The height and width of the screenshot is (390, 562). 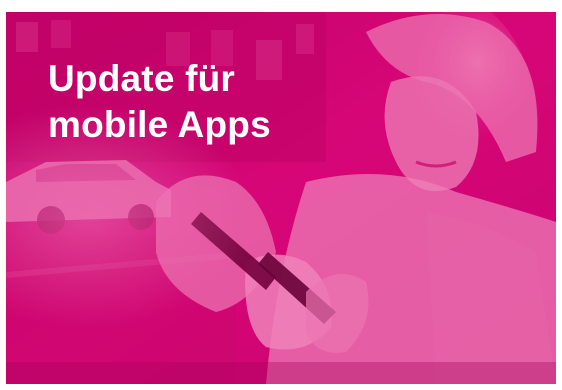 What do you see at coordinates (159, 124) in the screenshot?
I see `headline-line-2: mobile Apps` at bounding box center [159, 124].